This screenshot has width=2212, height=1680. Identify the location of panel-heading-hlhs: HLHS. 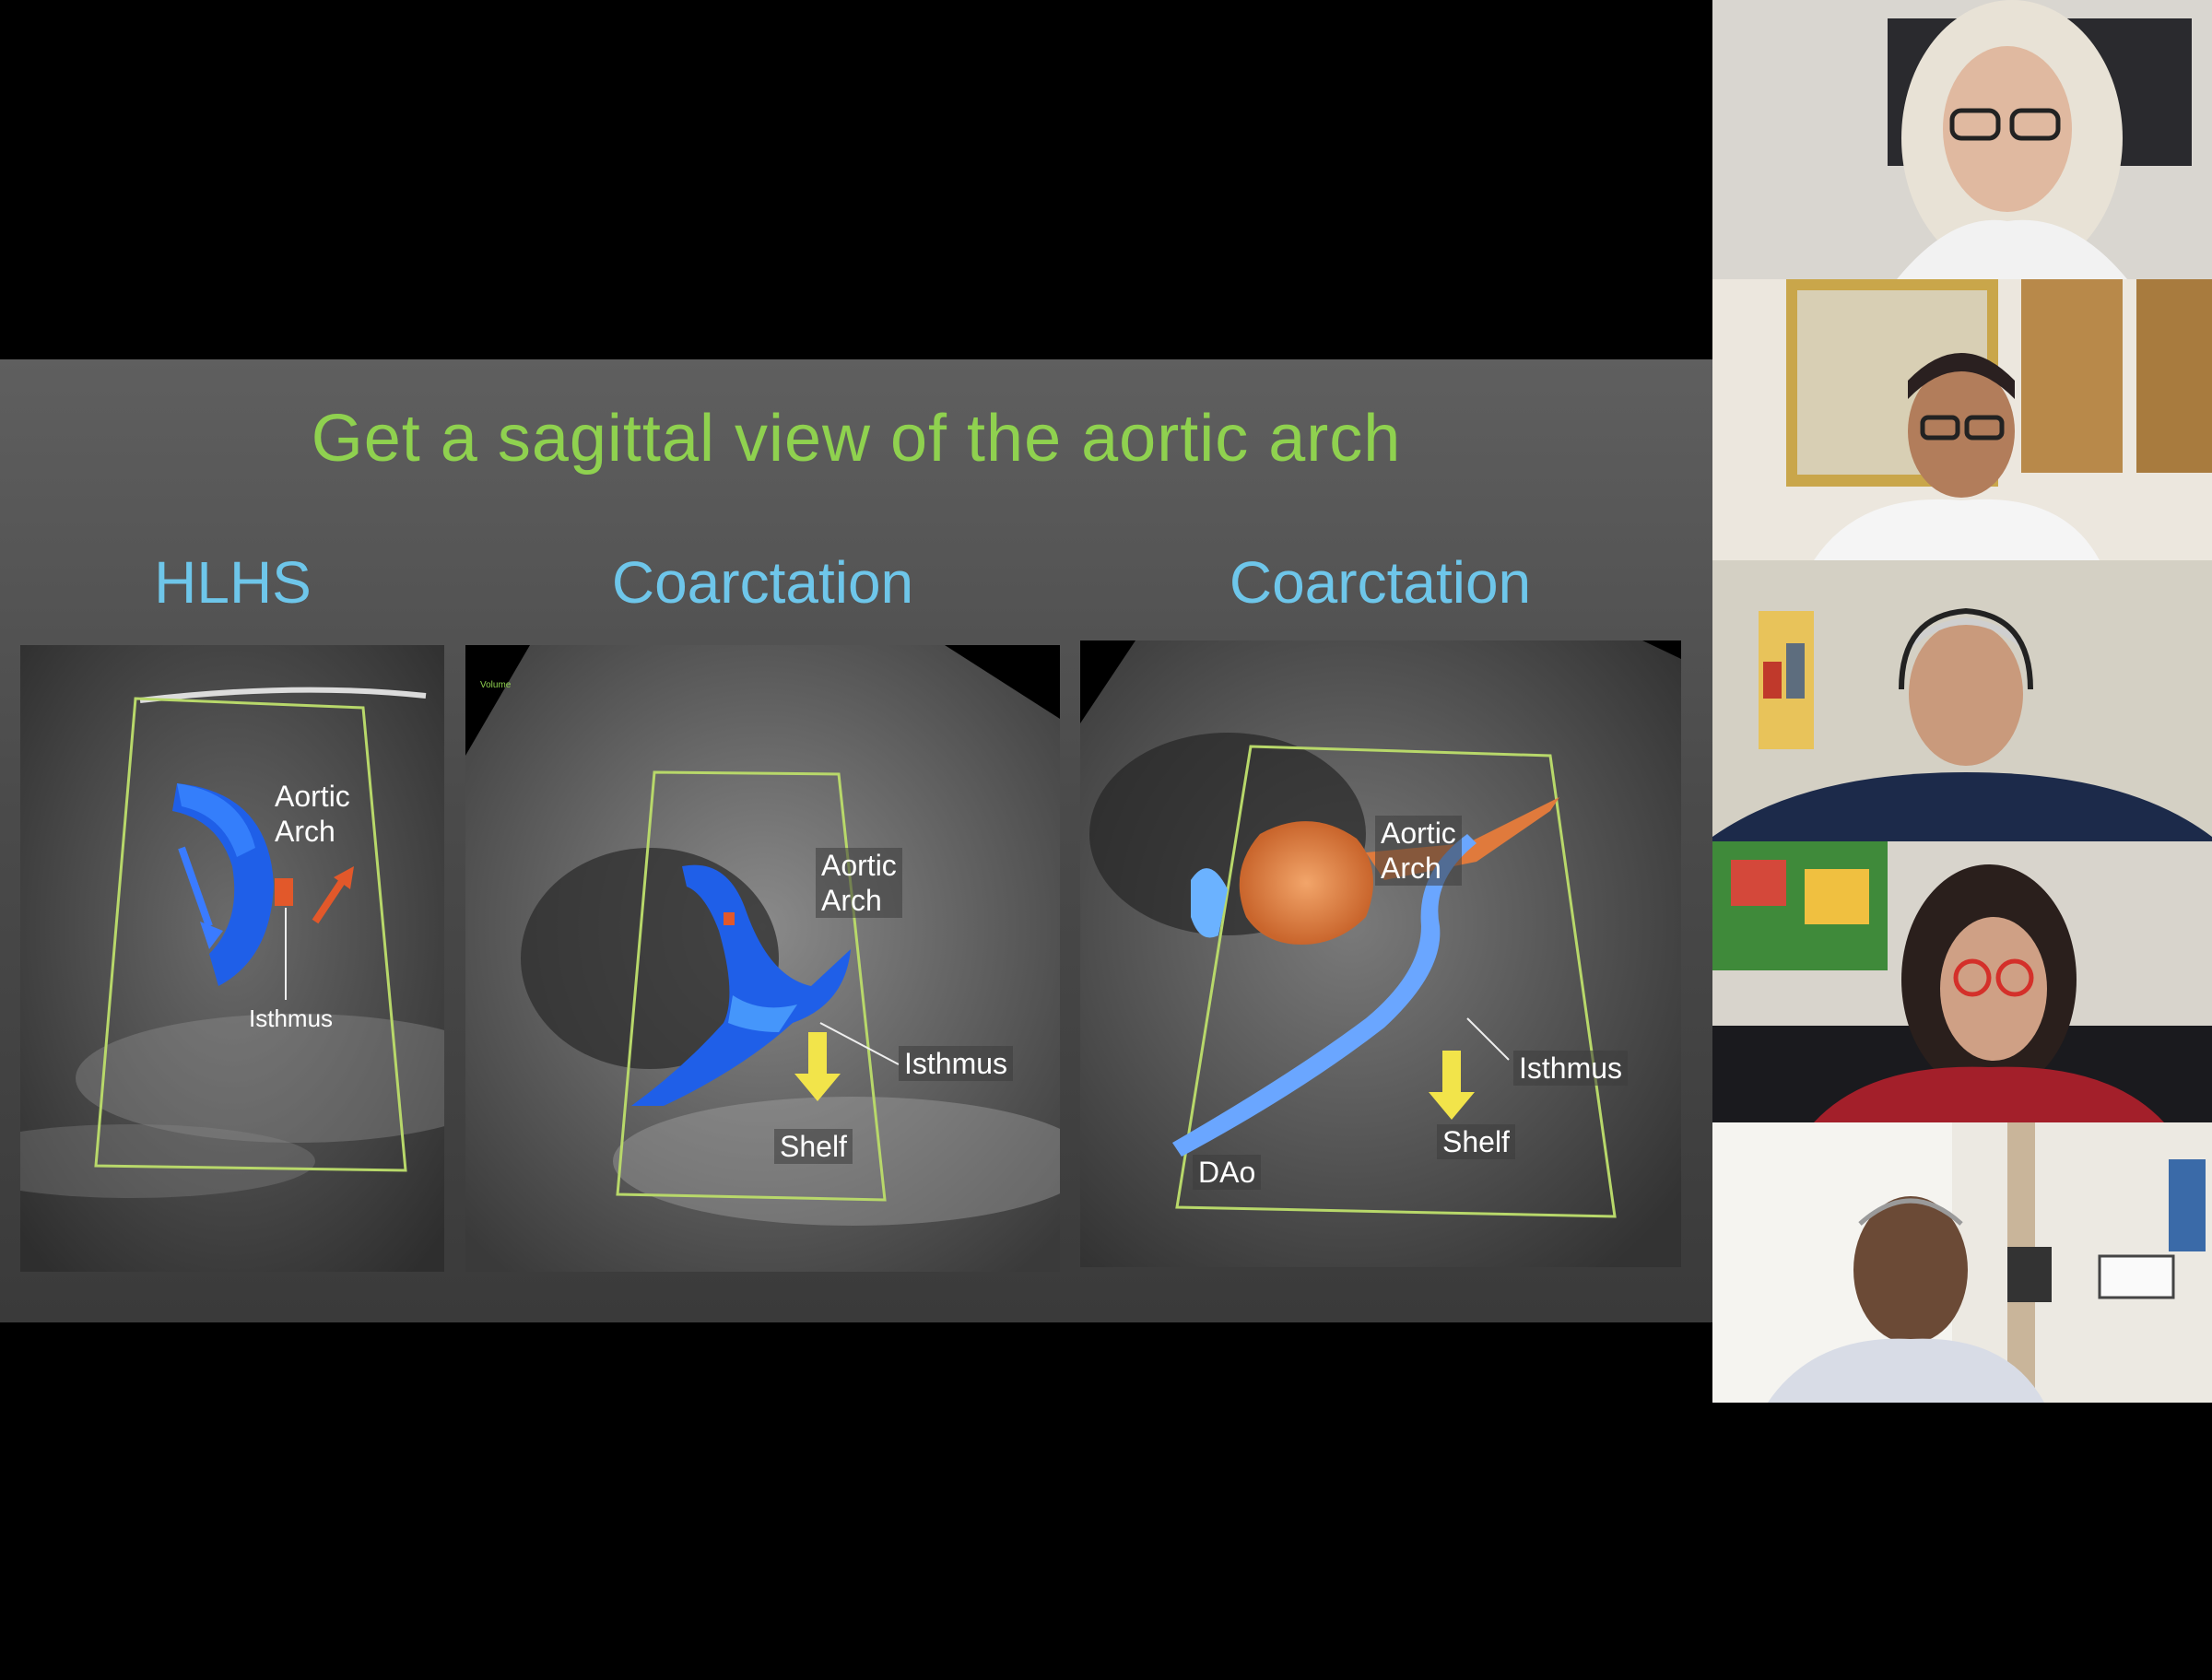
(233, 582).